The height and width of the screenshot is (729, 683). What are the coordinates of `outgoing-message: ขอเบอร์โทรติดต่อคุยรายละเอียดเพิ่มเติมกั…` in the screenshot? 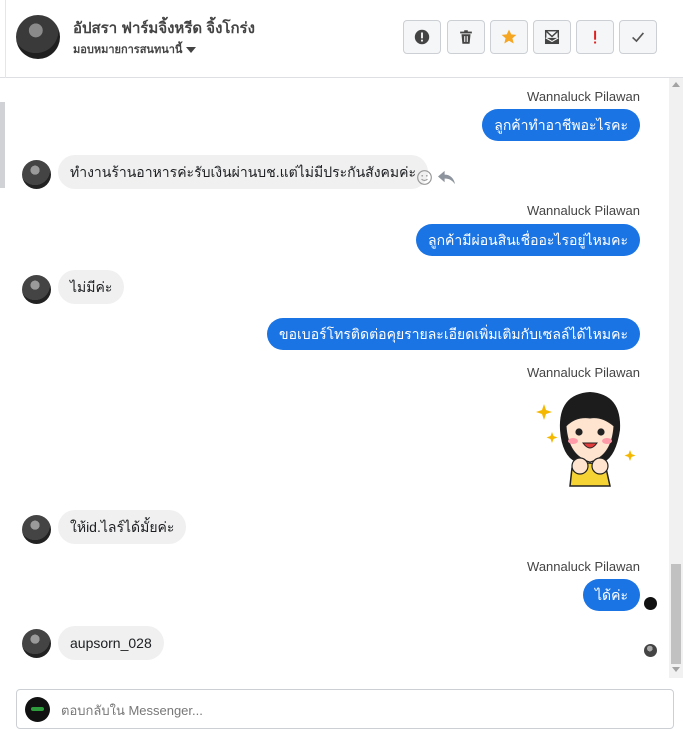 It's located at (453, 334).